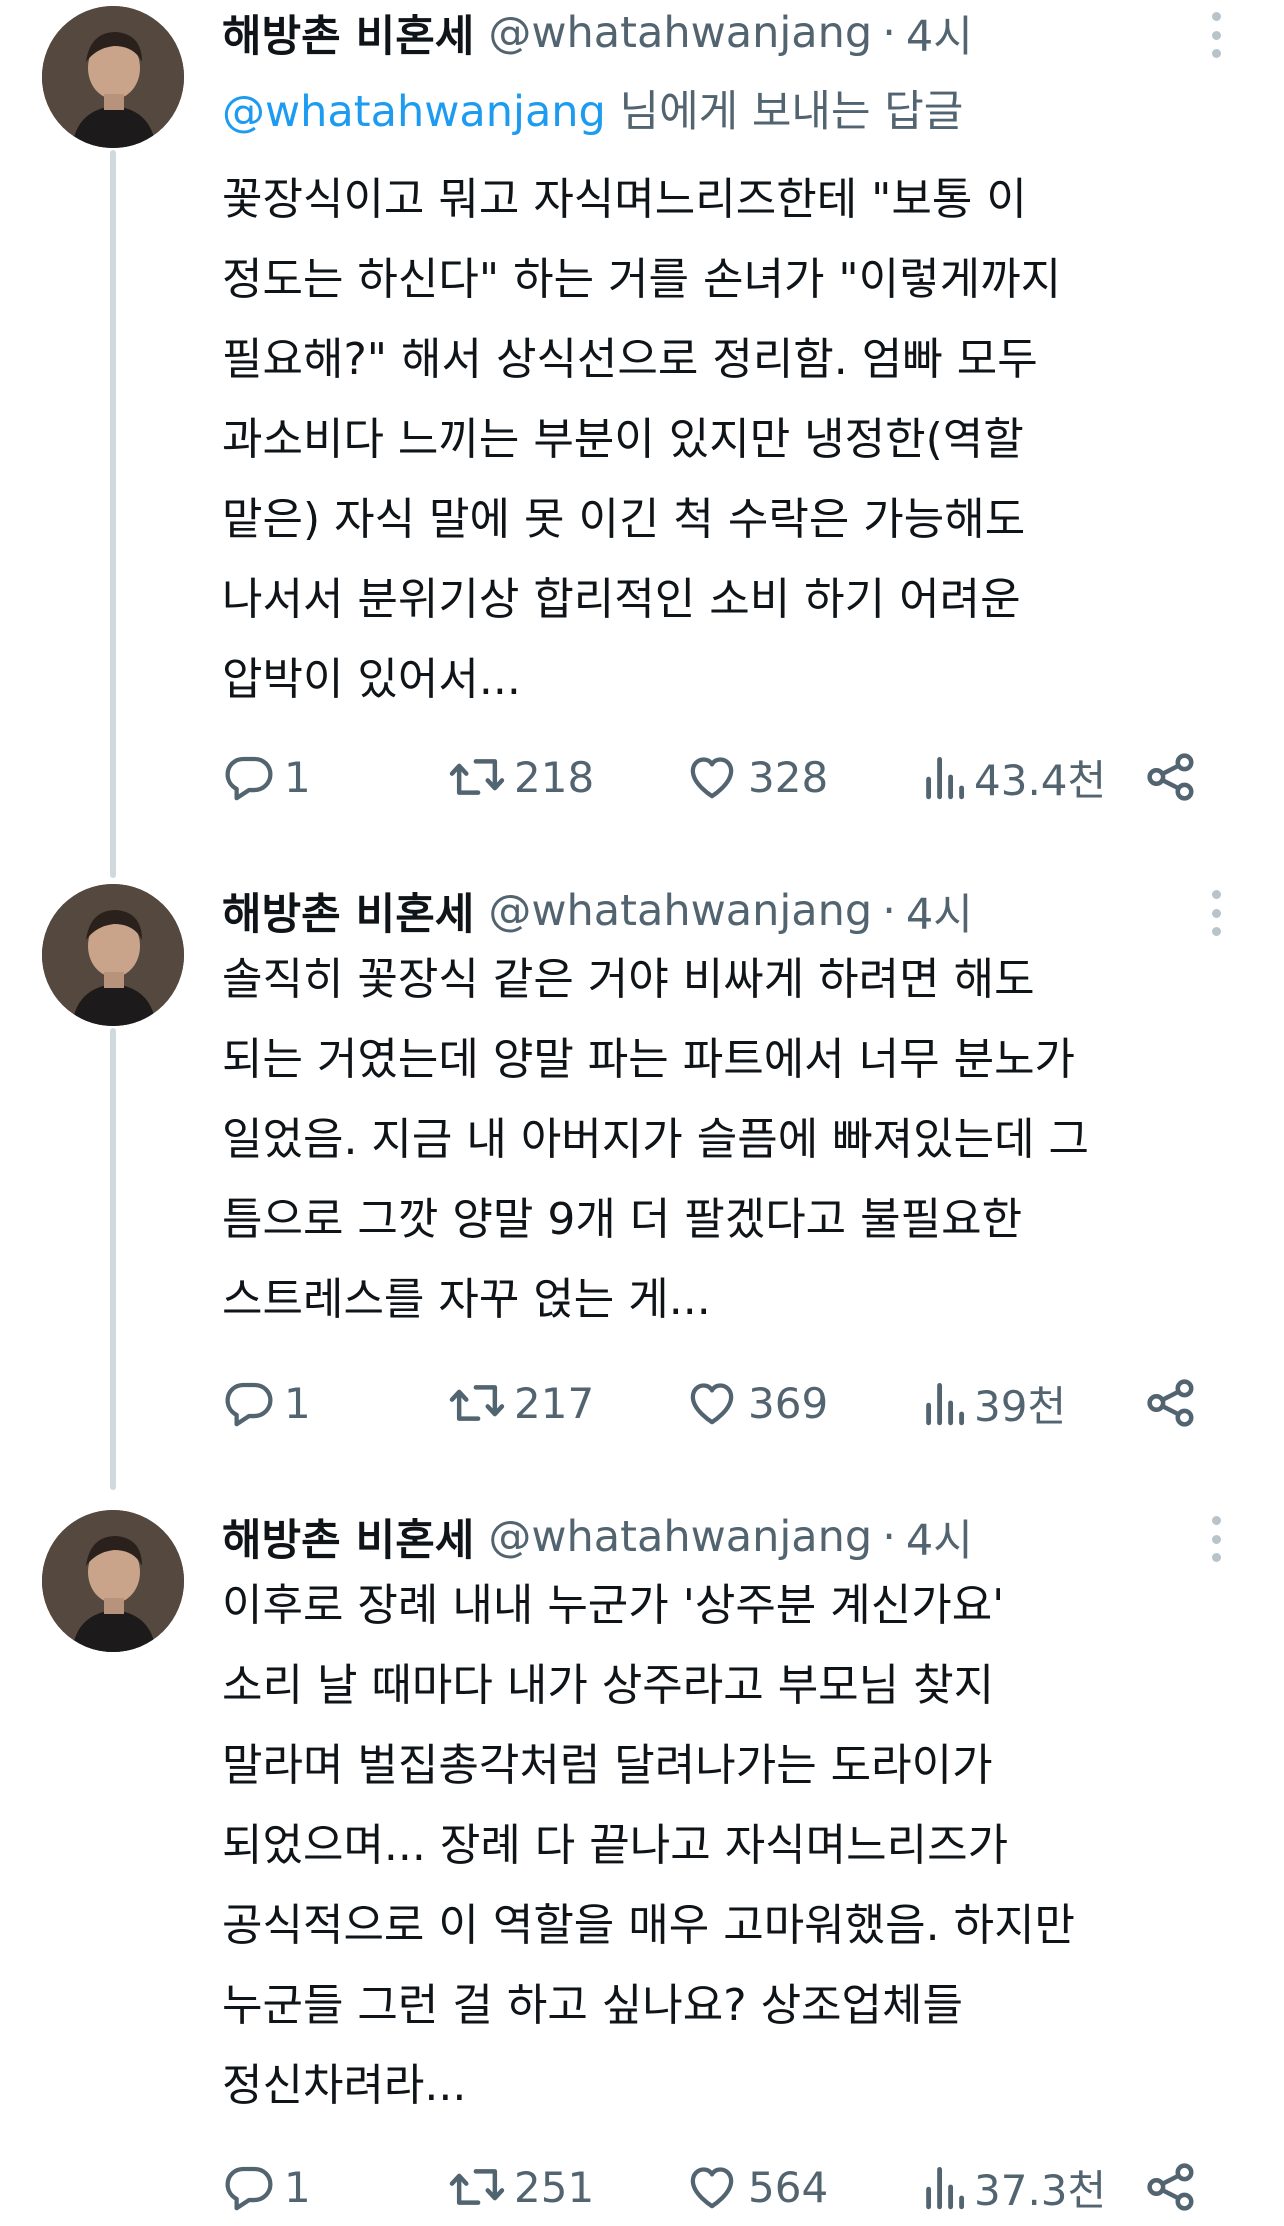 The image size is (1284, 2226). What do you see at coordinates (414, 112) in the screenshot?
I see `reply-mention: @whatahwanjang` at bounding box center [414, 112].